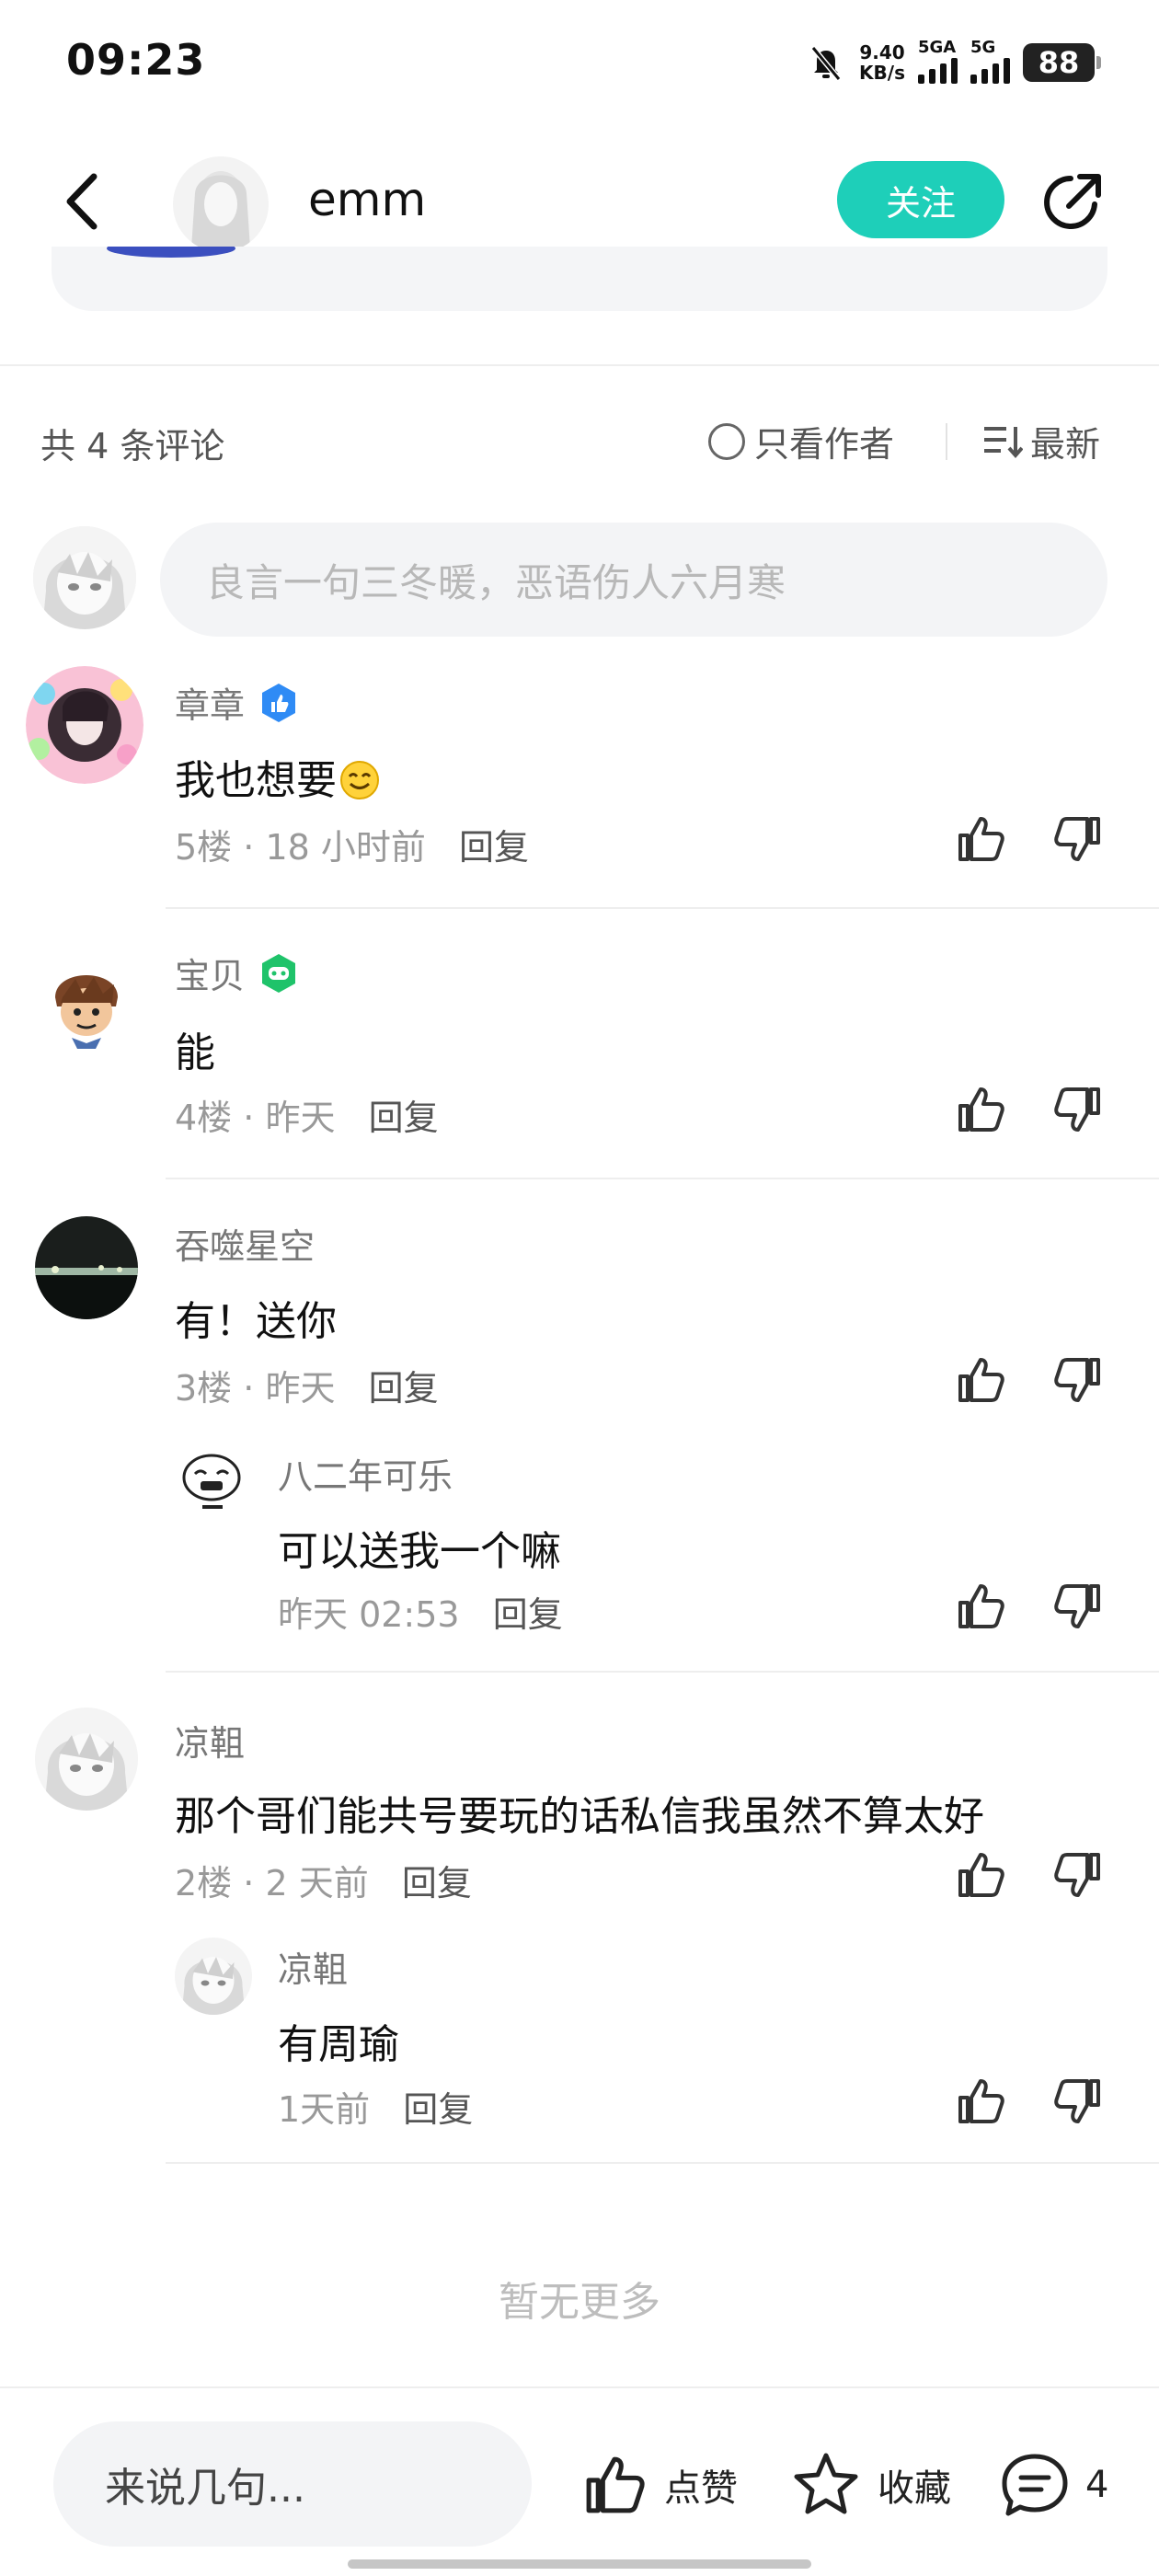 The width and height of the screenshot is (1159, 2576). What do you see at coordinates (826, 2483) in the screenshot?
I see `star-icon` at bounding box center [826, 2483].